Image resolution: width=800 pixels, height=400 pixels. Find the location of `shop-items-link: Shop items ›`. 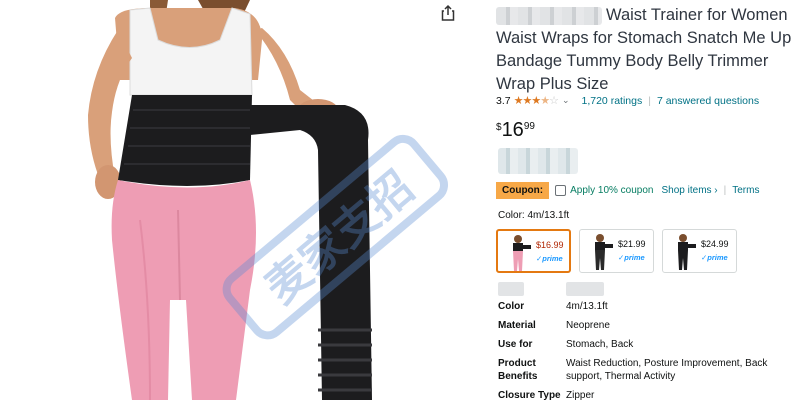

shop-items-link: Shop items › is located at coordinates (690, 190).